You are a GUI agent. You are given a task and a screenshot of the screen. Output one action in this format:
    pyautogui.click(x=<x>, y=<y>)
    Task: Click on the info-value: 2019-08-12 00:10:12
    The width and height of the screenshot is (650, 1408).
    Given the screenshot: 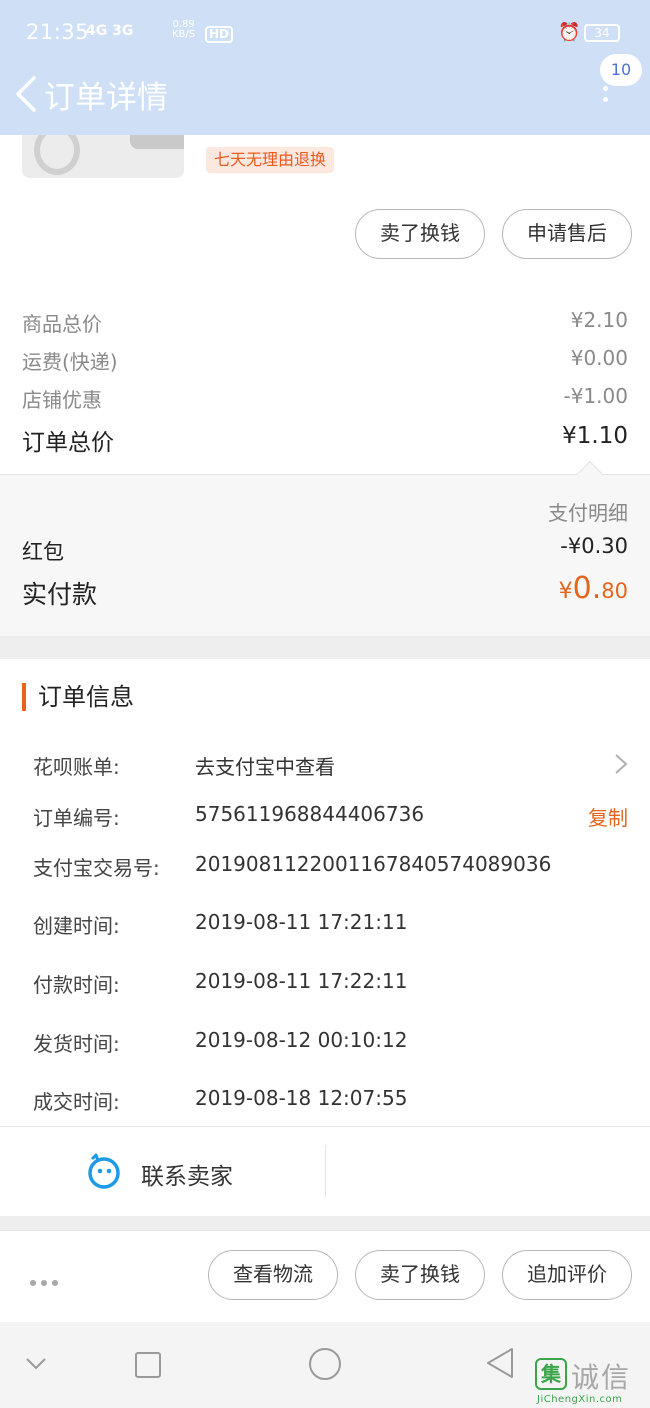 What is the action you would take?
    pyautogui.click(x=301, y=1040)
    